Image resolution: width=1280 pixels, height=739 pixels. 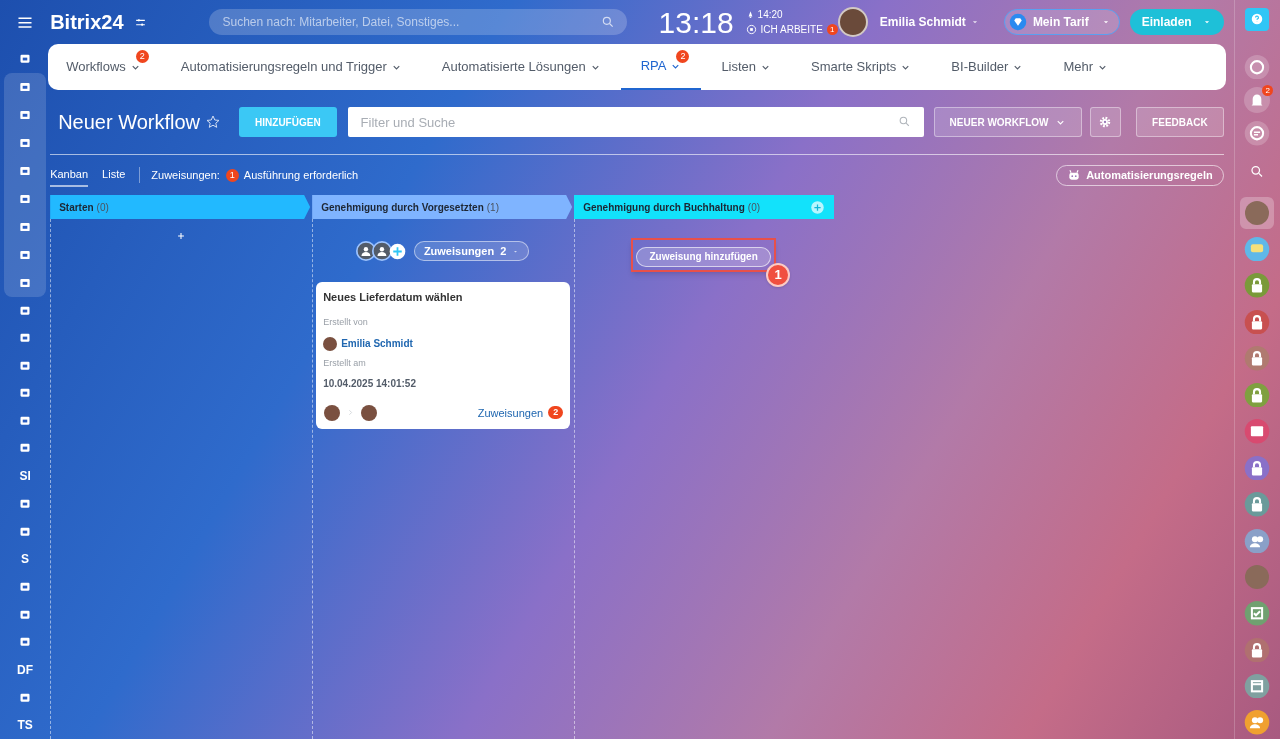 What do you see at coordinates (25, 476) in the screenshot?
I see `menu-label: SI` at bounding box center [25, 476].